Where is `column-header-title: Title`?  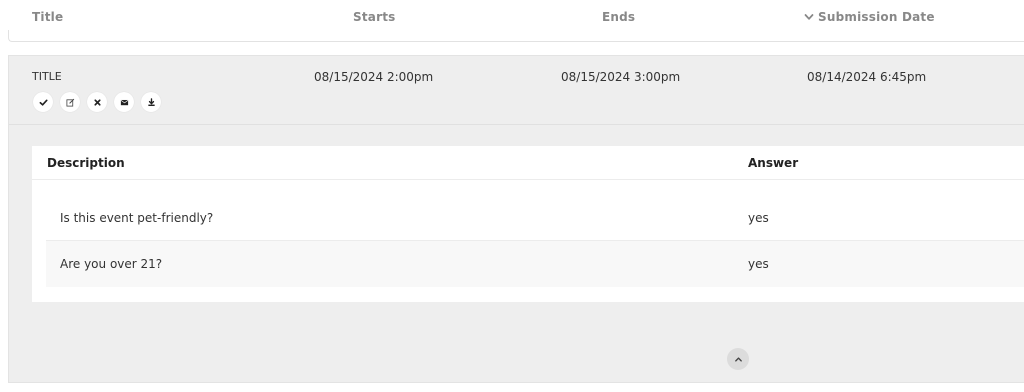
column-header-title: Title is located at coordinates (47, 17).